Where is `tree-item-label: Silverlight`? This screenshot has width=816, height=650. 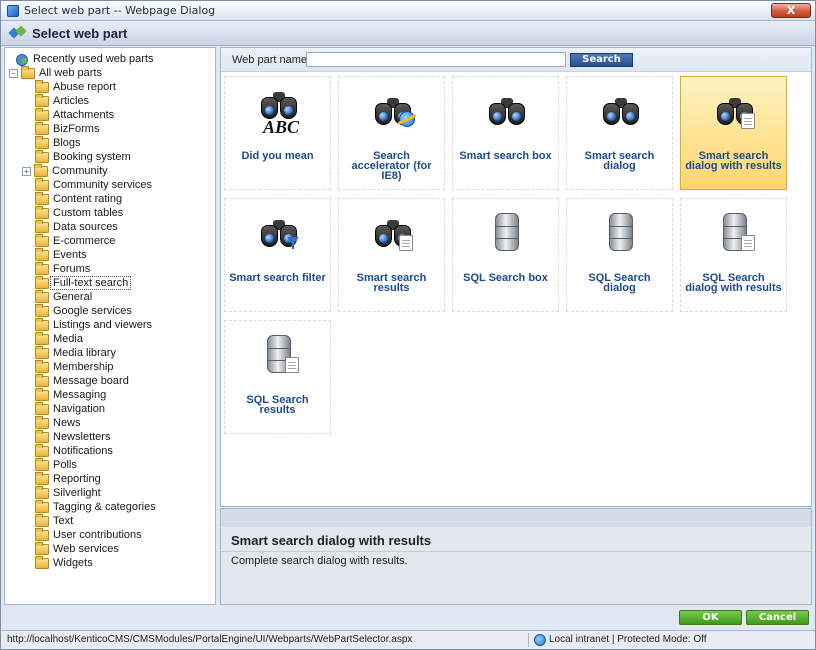 tree-item-label: Silverlight is located at coordinates (77, 493).